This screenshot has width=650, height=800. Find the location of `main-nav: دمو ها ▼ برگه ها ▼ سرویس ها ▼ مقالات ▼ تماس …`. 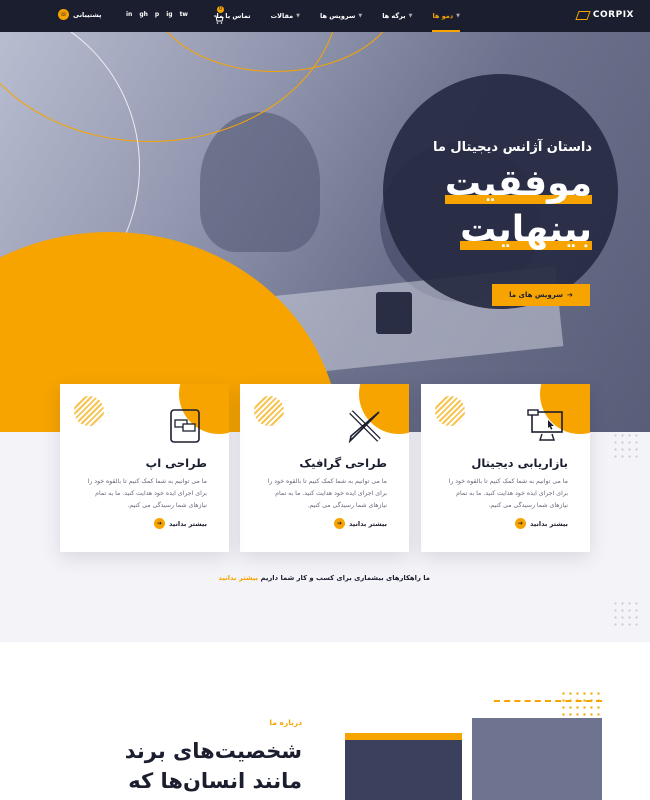

main-nav: دمو ها ▼ برگه ها ▼ سرویس ها ▼ مقالات ▼ تماس … is located at coordinates (338, 16).